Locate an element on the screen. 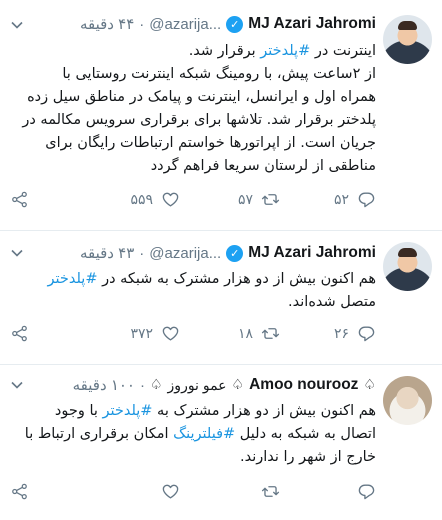 Image resolution: width=442 pixels, height=520 pixels. tweet-header: ♤ Amoo nourooz ♤ عمو نوروز ♤ · ۱۰۰ دقیقه is located at coordinates (224, 385).